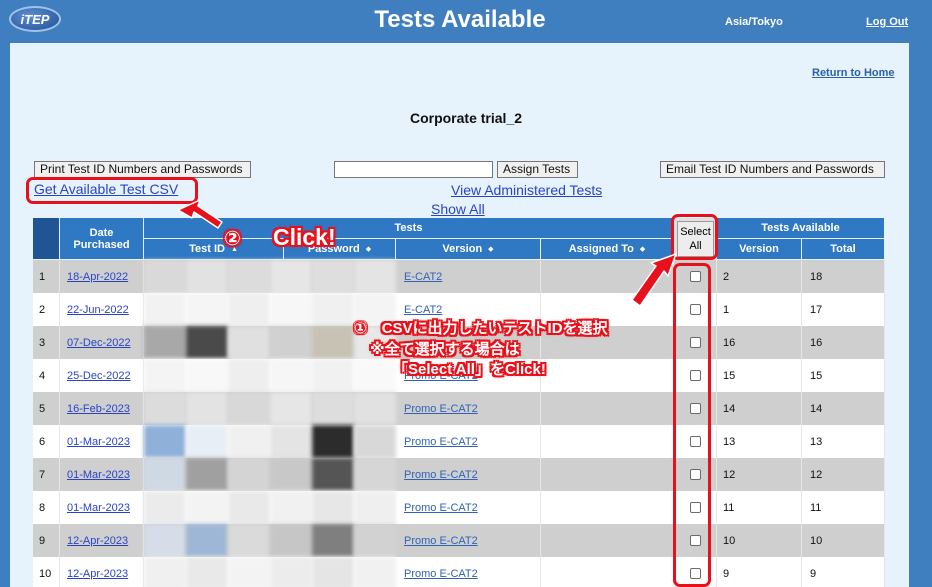  Describe the element at coordinates (232, 239) in the screenshot. I see `annotation-step-2-number: ②` at that location.